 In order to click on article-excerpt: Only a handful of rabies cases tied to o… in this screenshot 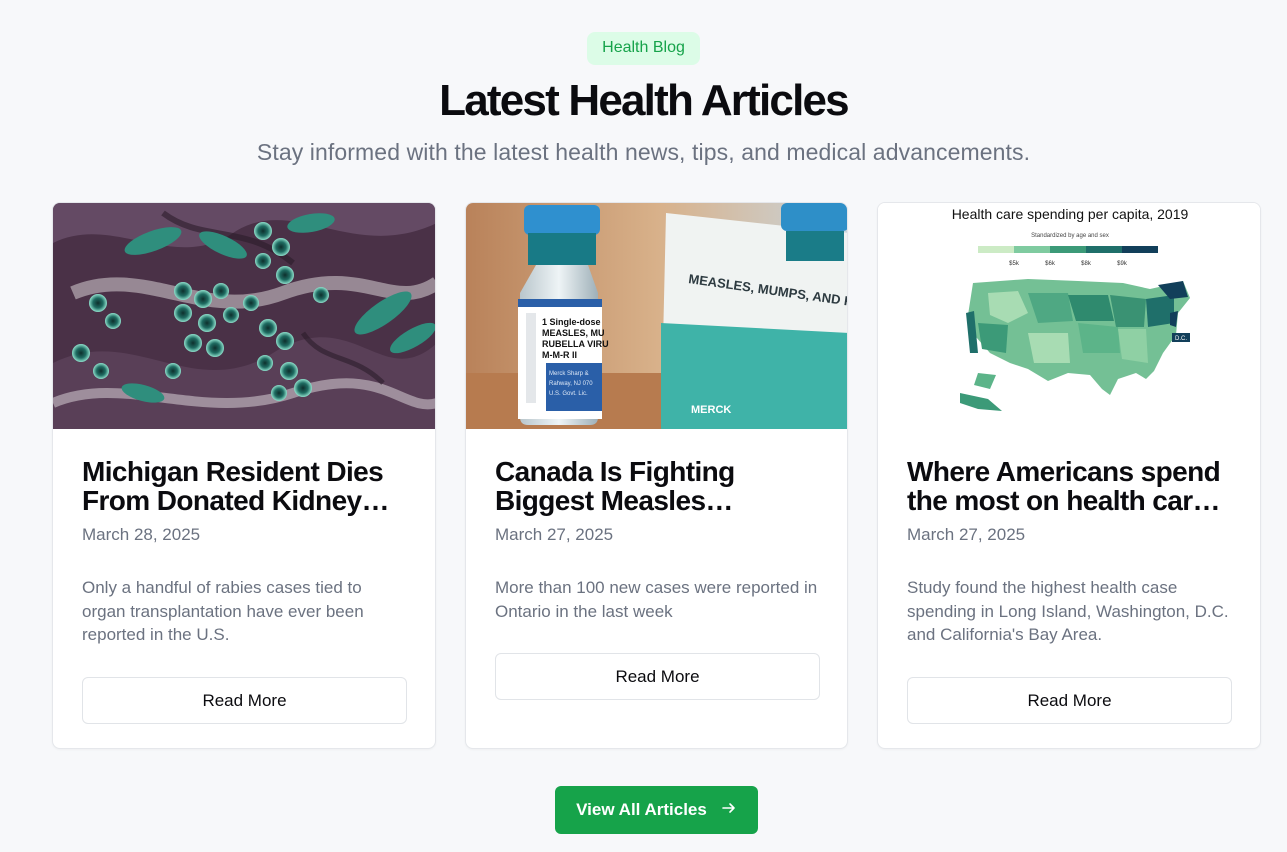, I will do `click(223, 611)`.